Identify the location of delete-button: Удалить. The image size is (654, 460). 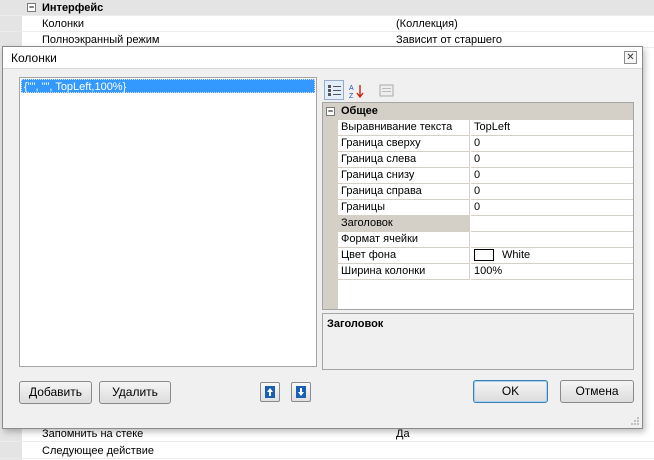
(135, 392).